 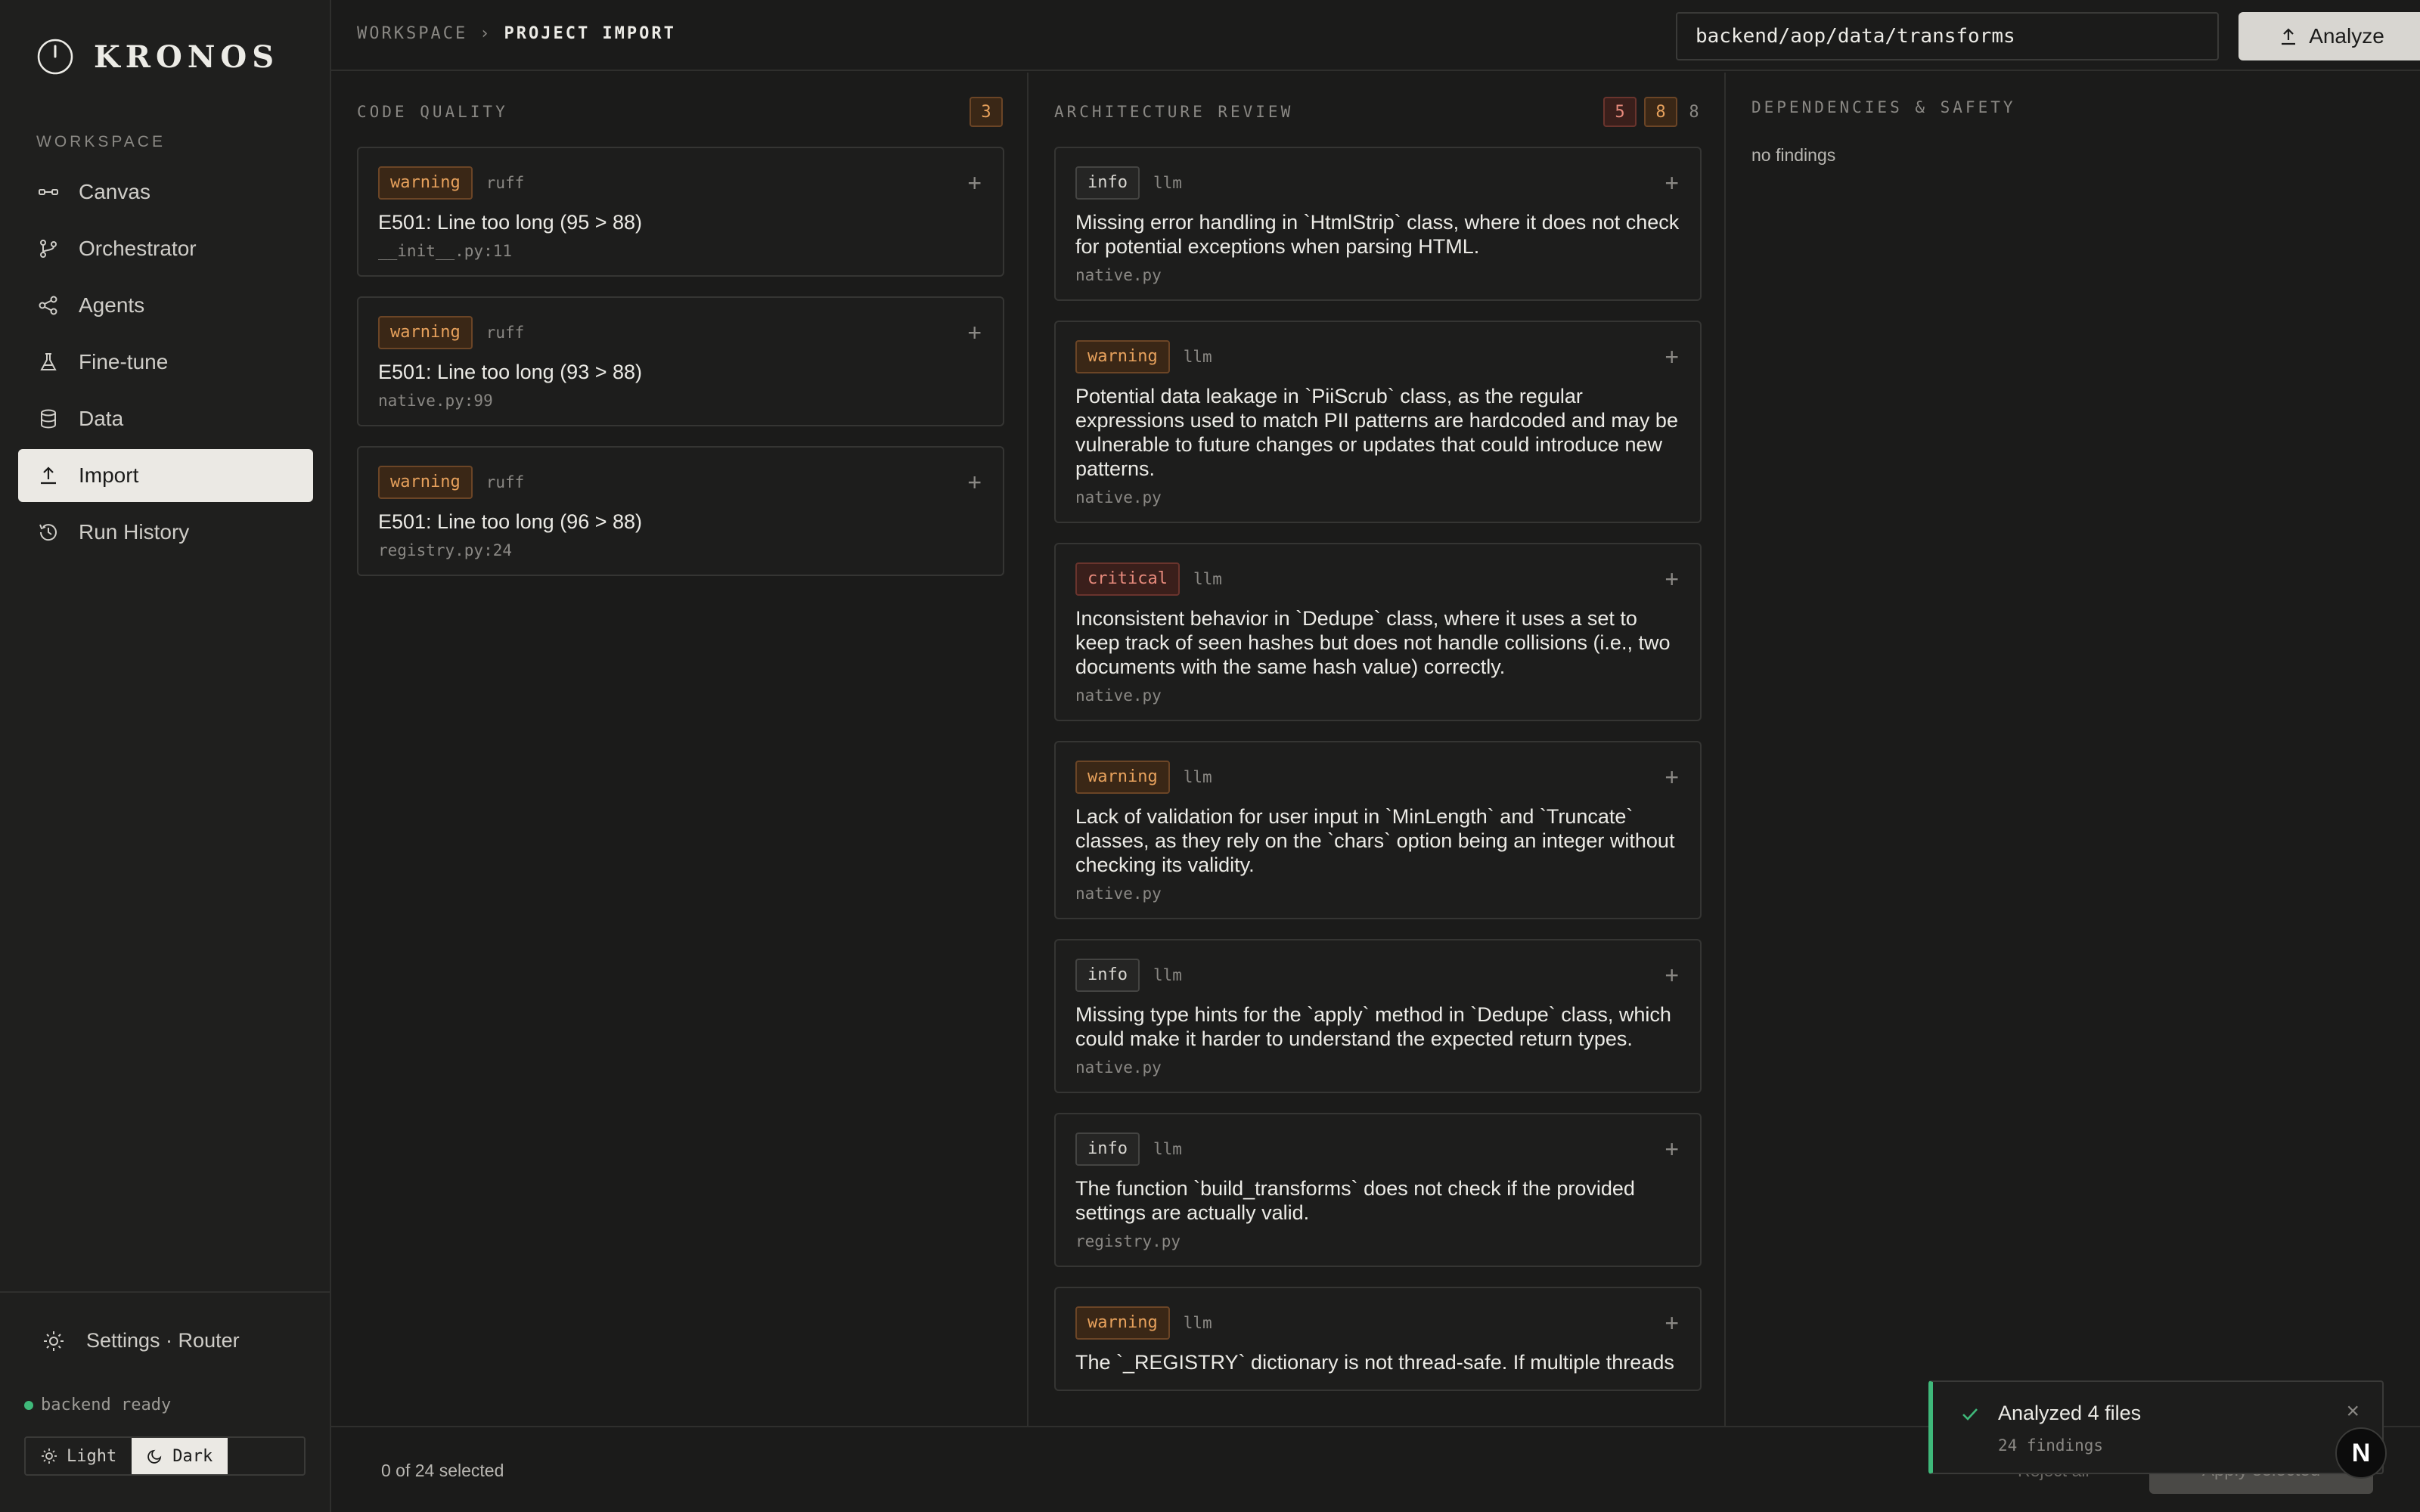 I want to click on nav-section-label: WORKSPACE, so click(x=101, y=141).